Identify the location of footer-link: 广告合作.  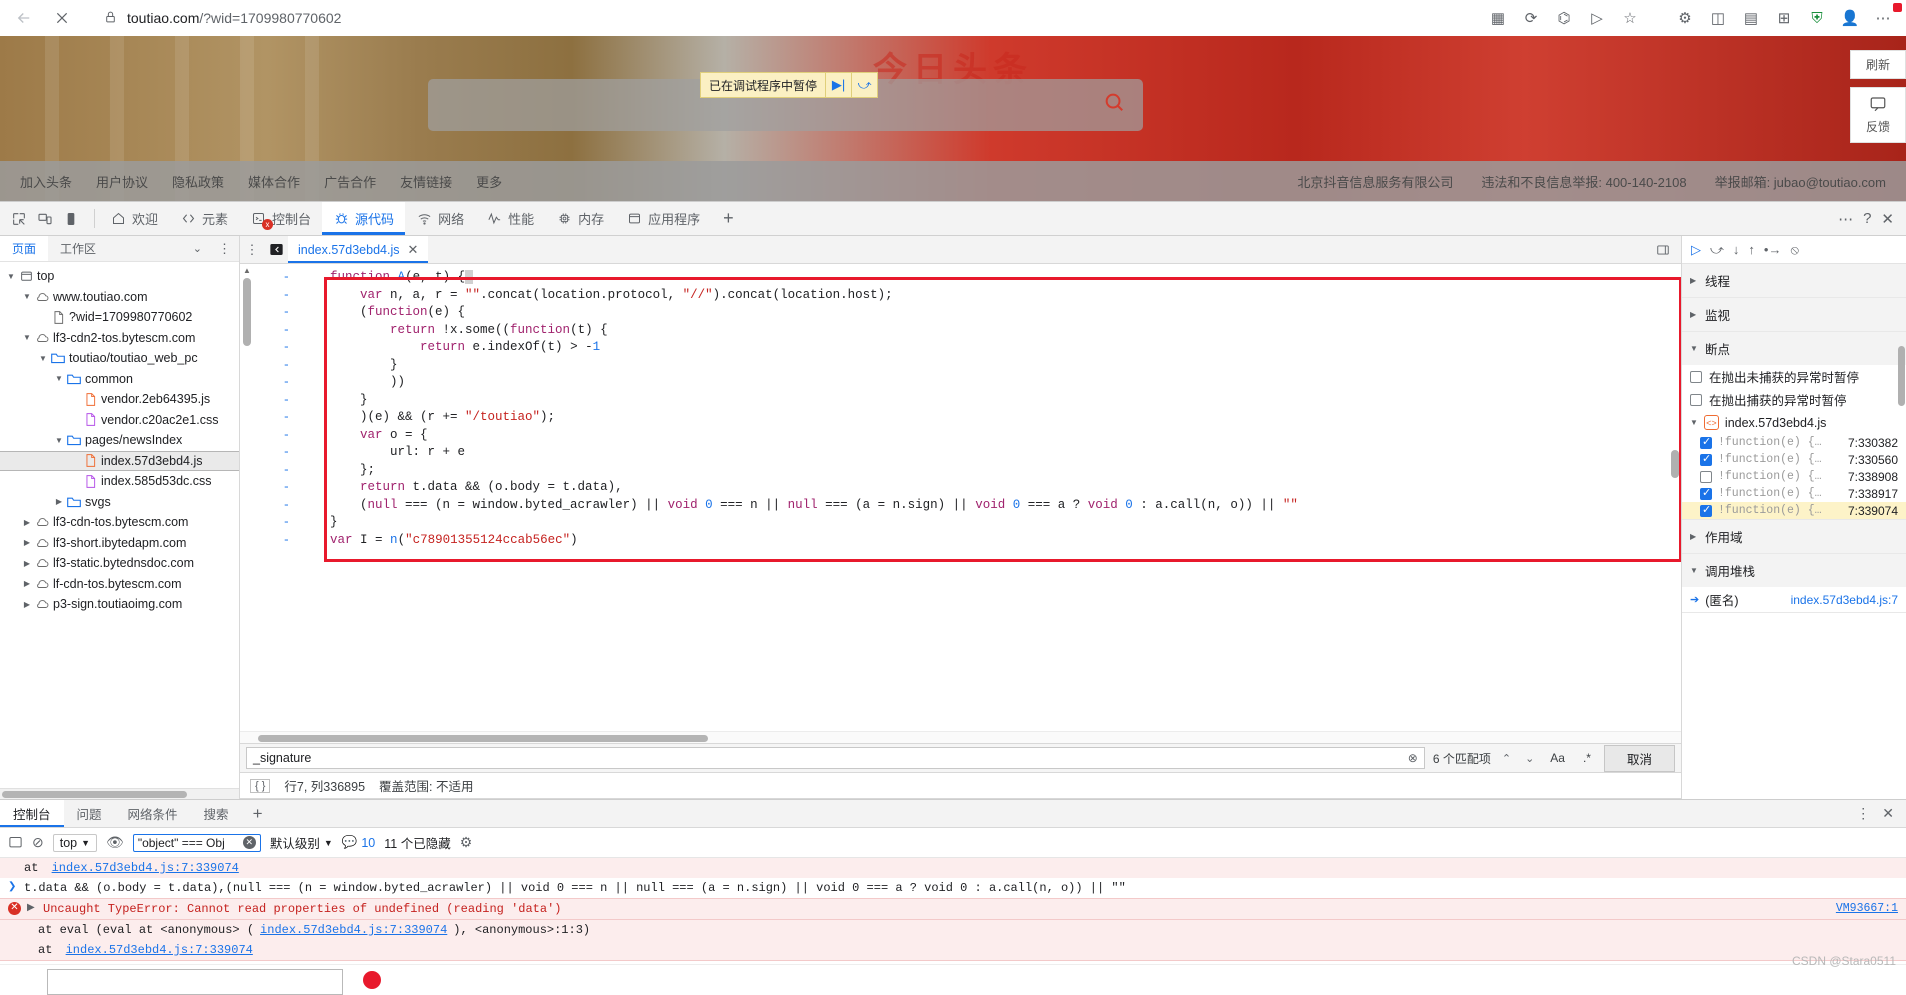
(350, 181).